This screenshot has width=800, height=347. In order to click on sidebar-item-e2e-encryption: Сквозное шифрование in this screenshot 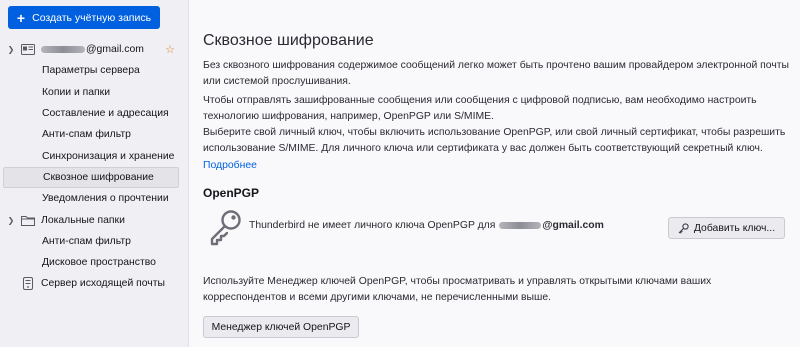, I will do `click(91, 177)`.